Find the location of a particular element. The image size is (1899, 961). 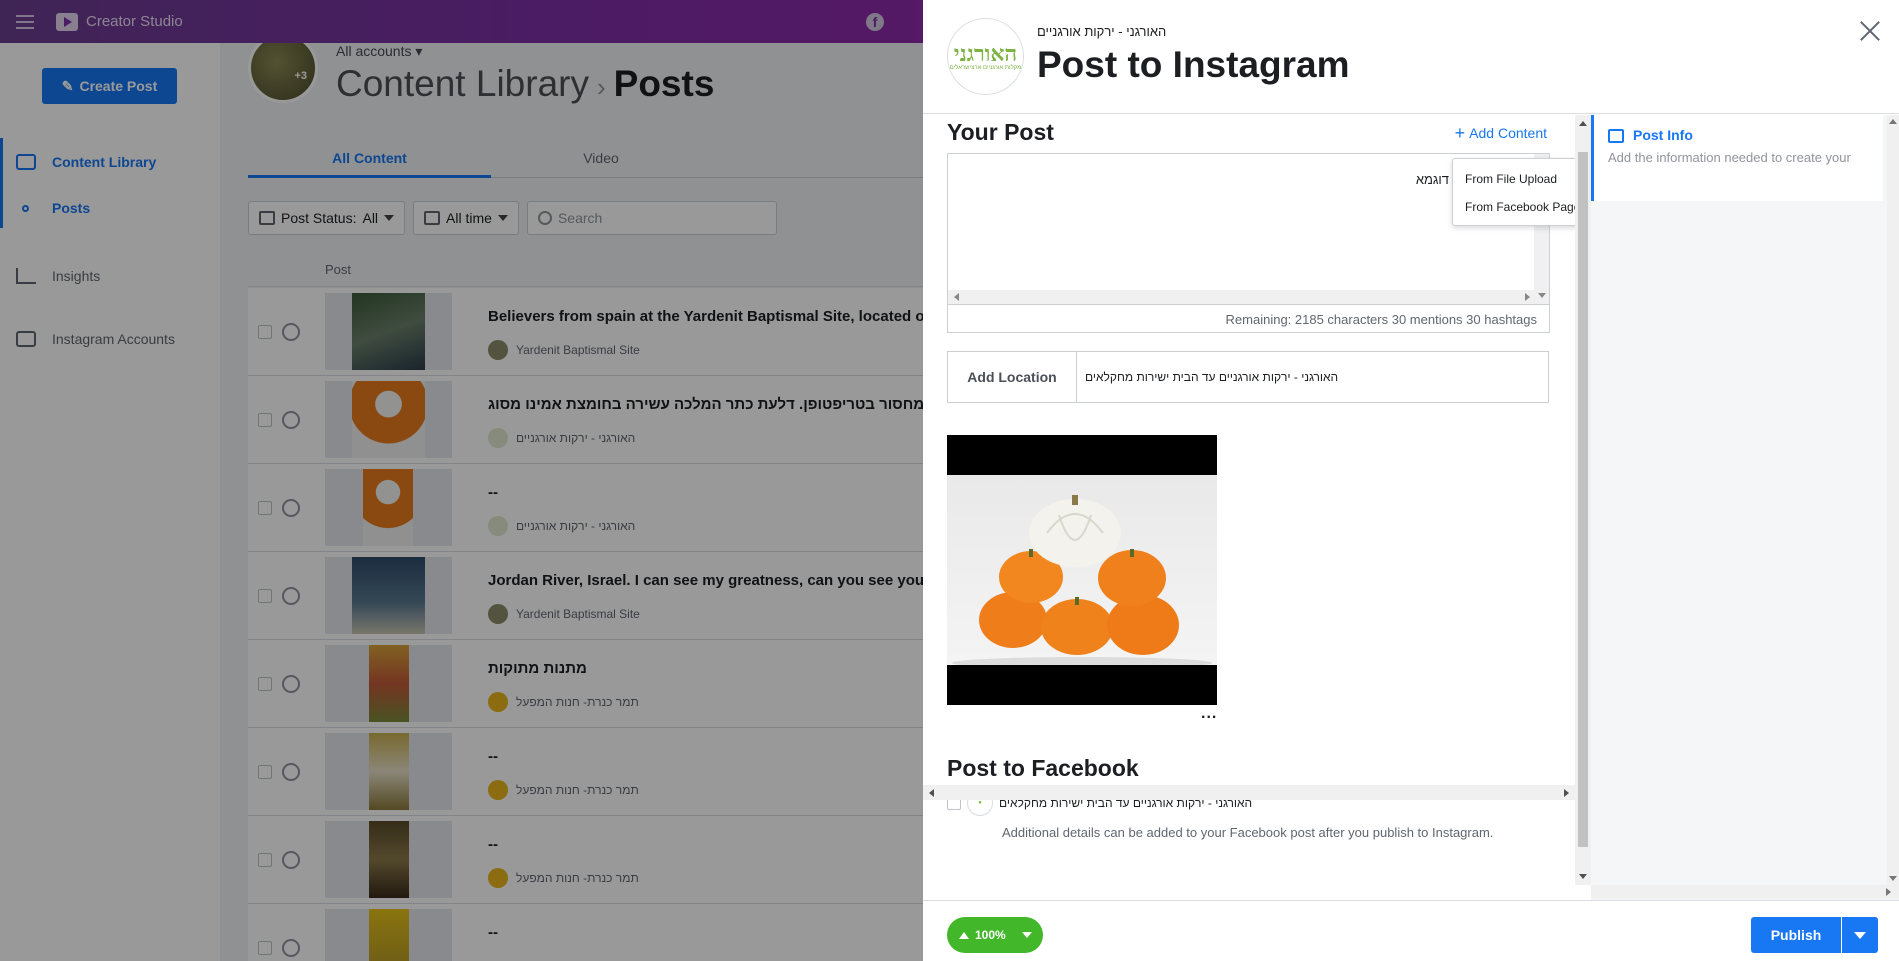

logo-subtext: מקלות אורגניים ארצישראלים is located at coordinates (985, 67).